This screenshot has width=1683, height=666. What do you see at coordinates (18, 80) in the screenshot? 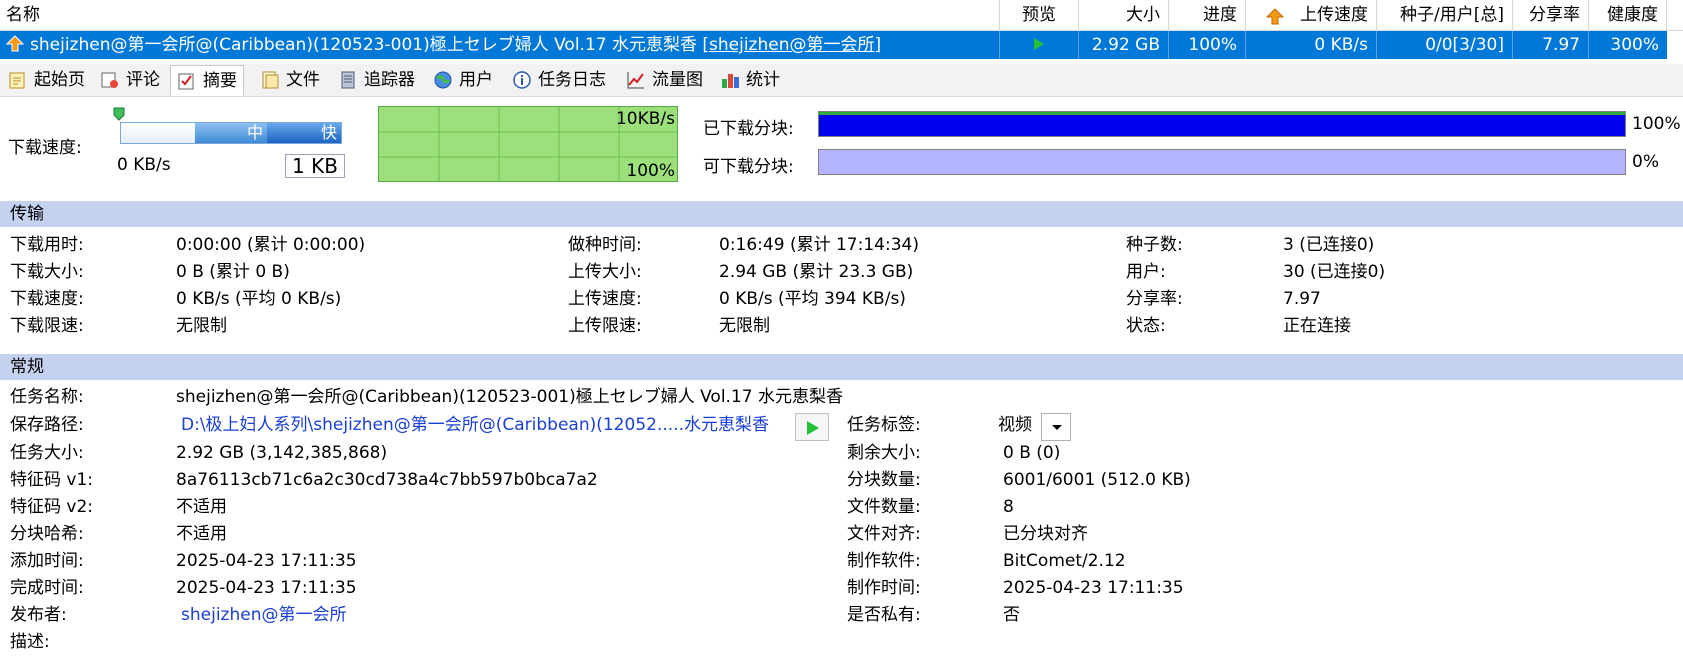
I see `start-page-icon` at bounding box center [18, 80].